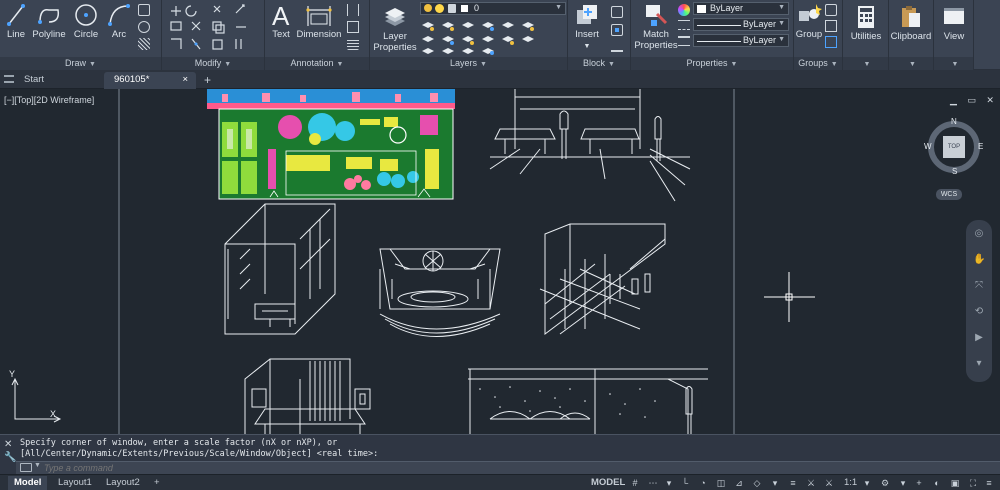  What do you see at coordinates (10, 457) in the screenshot?
I see `wrench-icon: 🔧` at bounding box center [10, 457].